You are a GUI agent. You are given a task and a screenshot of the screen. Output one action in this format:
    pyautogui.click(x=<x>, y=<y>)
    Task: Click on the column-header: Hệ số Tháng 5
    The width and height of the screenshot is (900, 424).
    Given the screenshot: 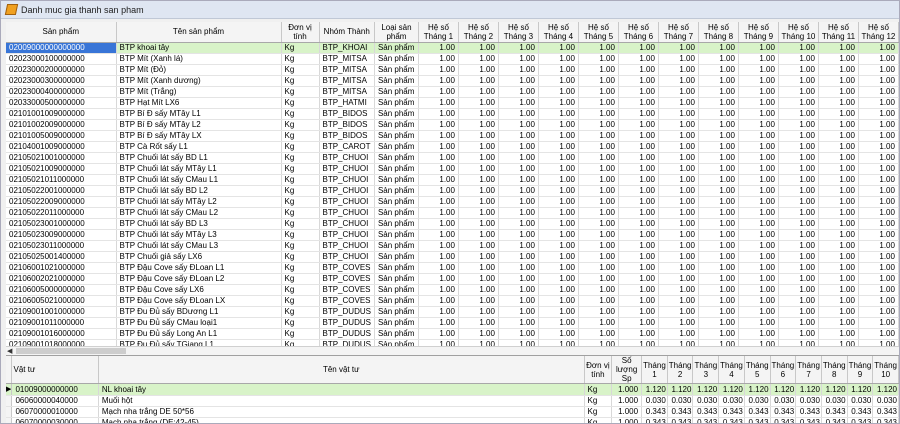 What is the action you would take?
    pyautogui.click(x=598, y=32)
    